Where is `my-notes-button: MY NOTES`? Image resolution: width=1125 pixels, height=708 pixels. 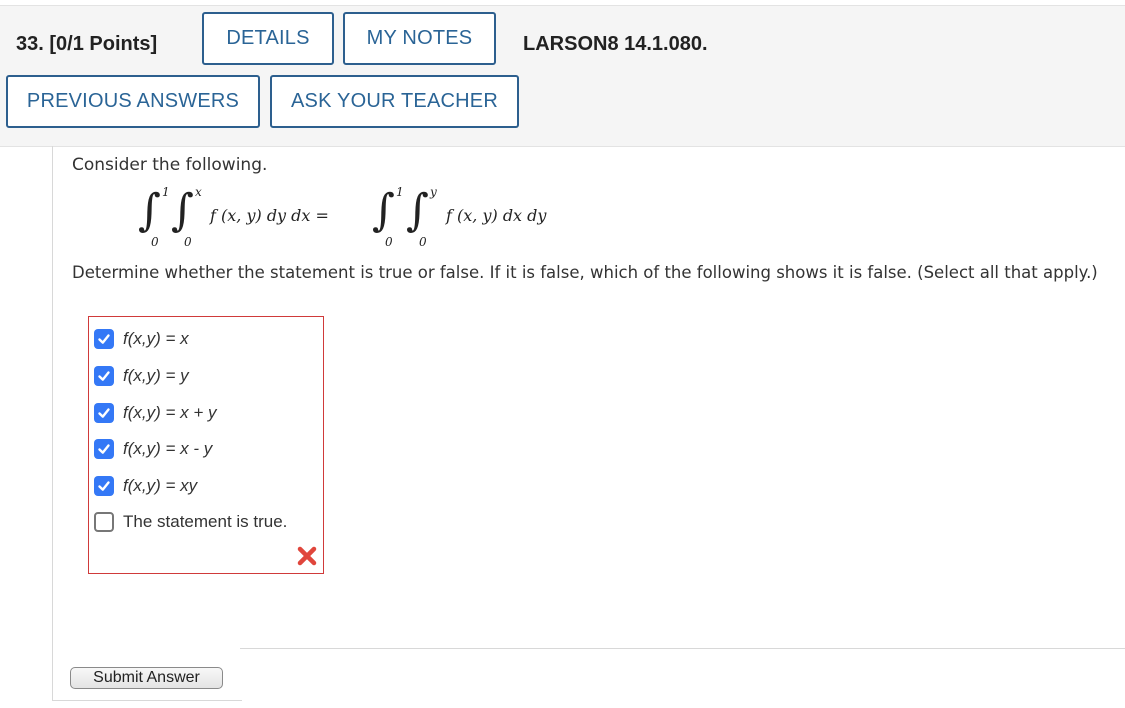
my-notes-button: MY NOTES is located at coordinates (419, 38).